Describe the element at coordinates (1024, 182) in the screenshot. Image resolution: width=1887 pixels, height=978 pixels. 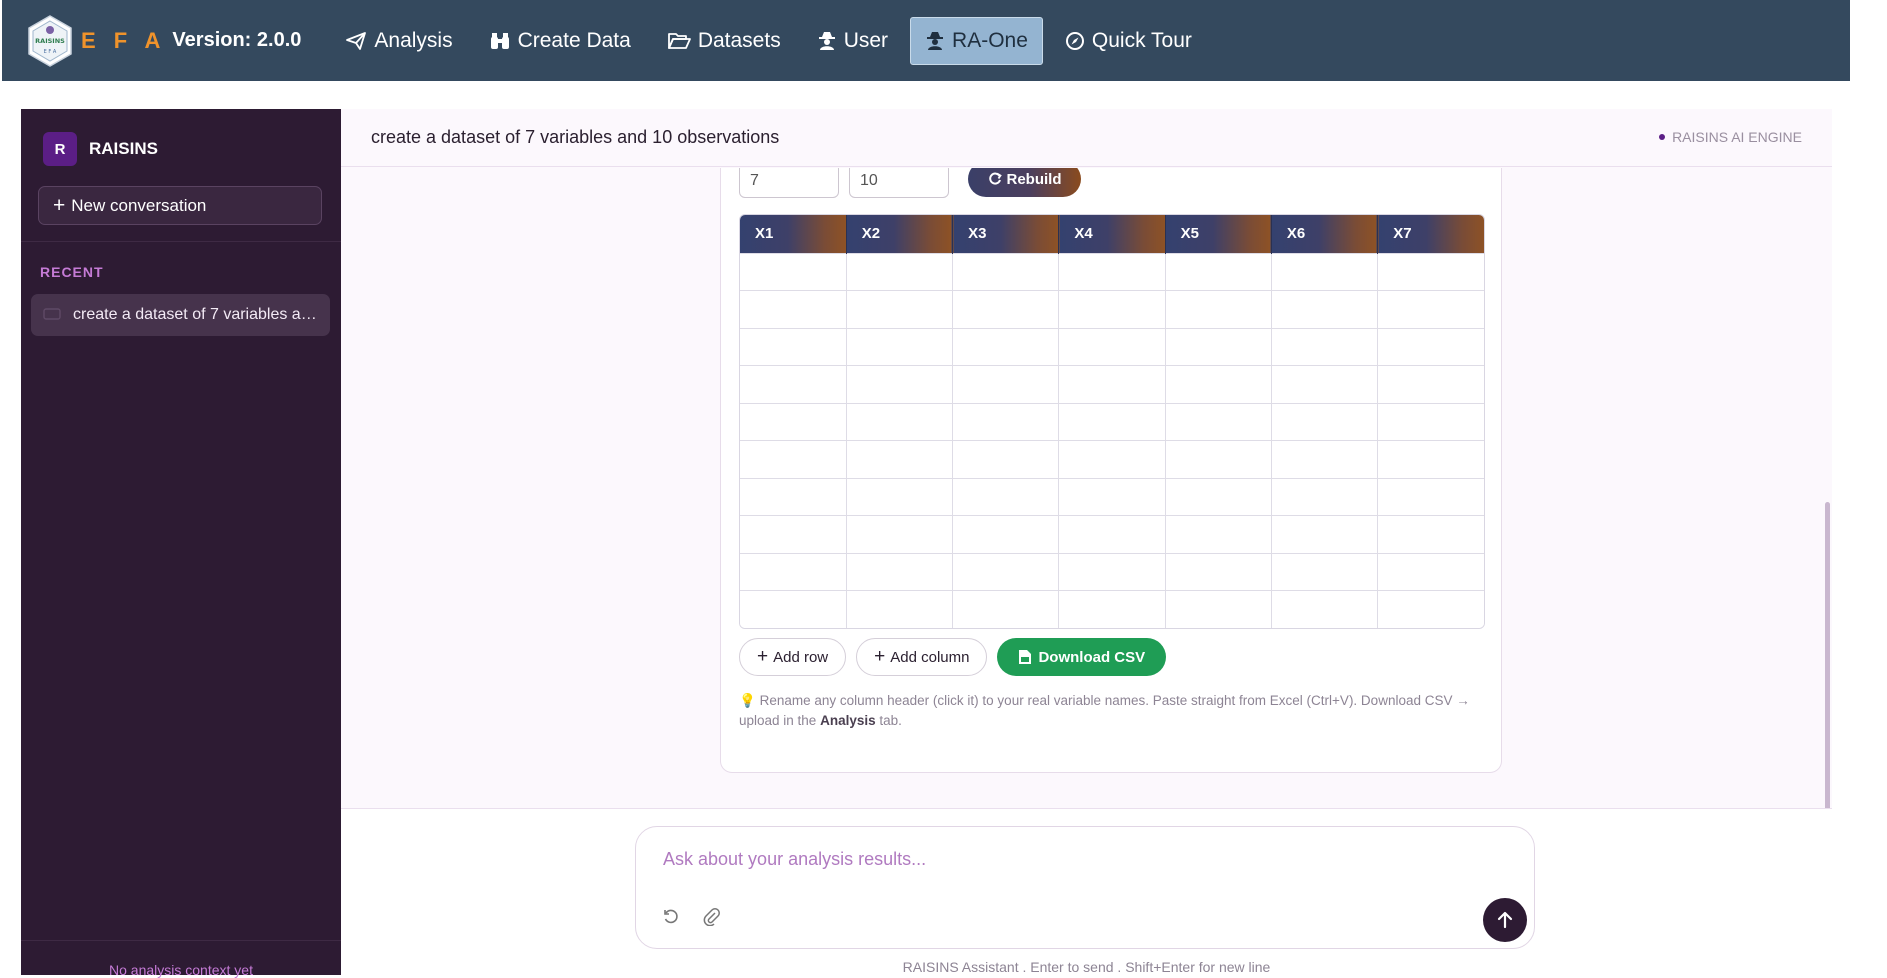
I see `rebuild-button: Rebuild` at that location.